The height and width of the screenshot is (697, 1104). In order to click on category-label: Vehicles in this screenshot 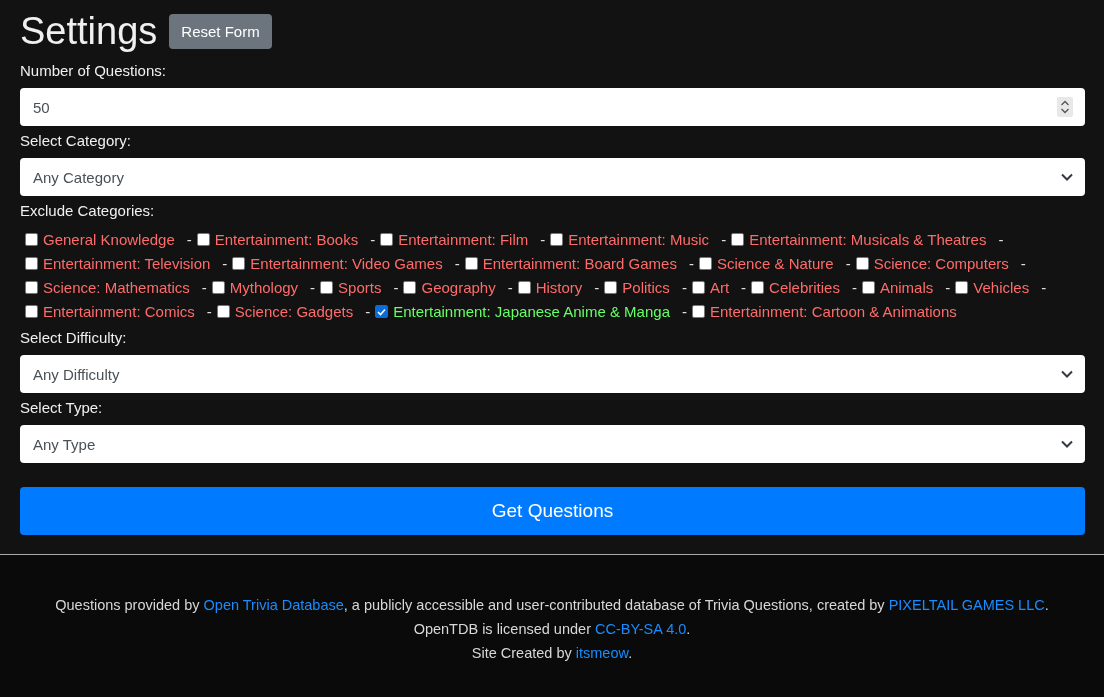, I will do `click(1001, 287)`.